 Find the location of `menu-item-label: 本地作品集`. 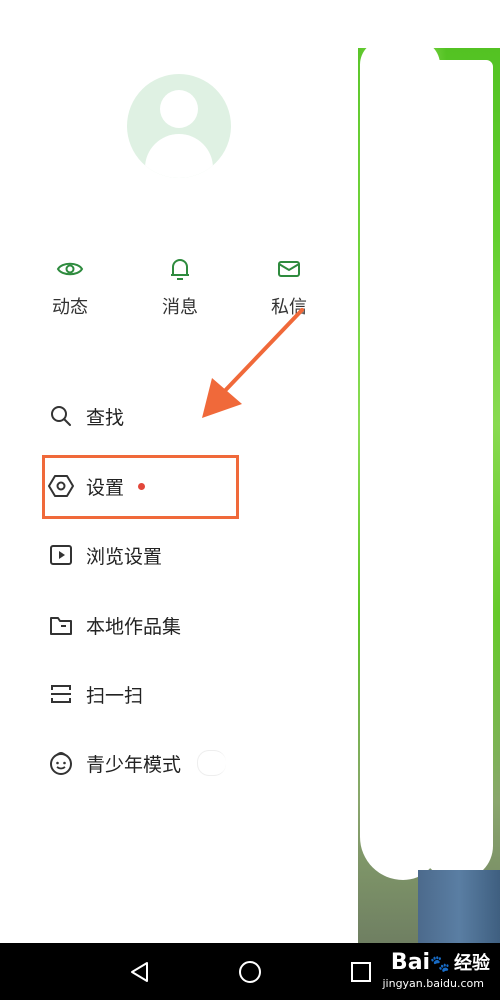

menu-item-label: 本地作品集 is located at coordinates (134, 627).